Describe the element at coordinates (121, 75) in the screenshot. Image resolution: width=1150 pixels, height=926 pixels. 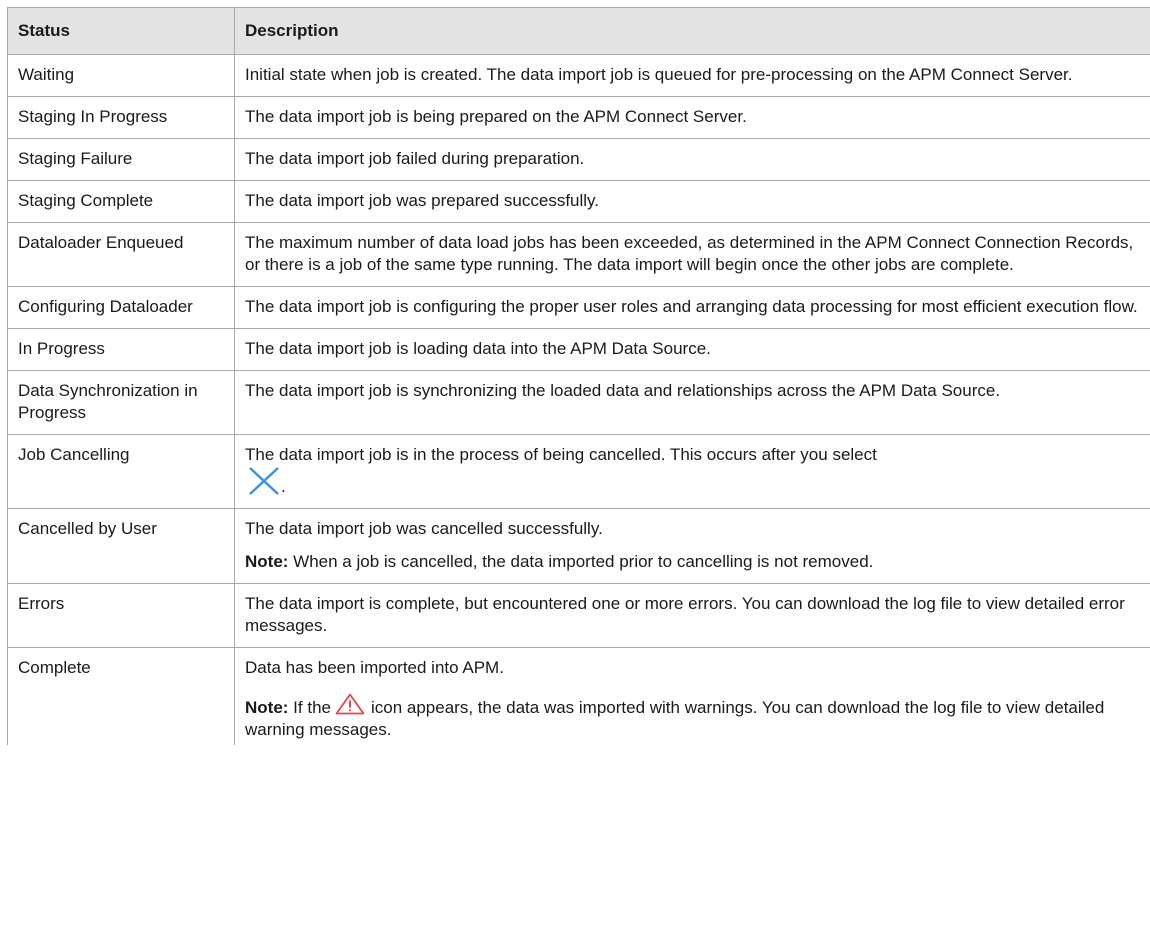
I see `status-cell: Waiting` at that location.